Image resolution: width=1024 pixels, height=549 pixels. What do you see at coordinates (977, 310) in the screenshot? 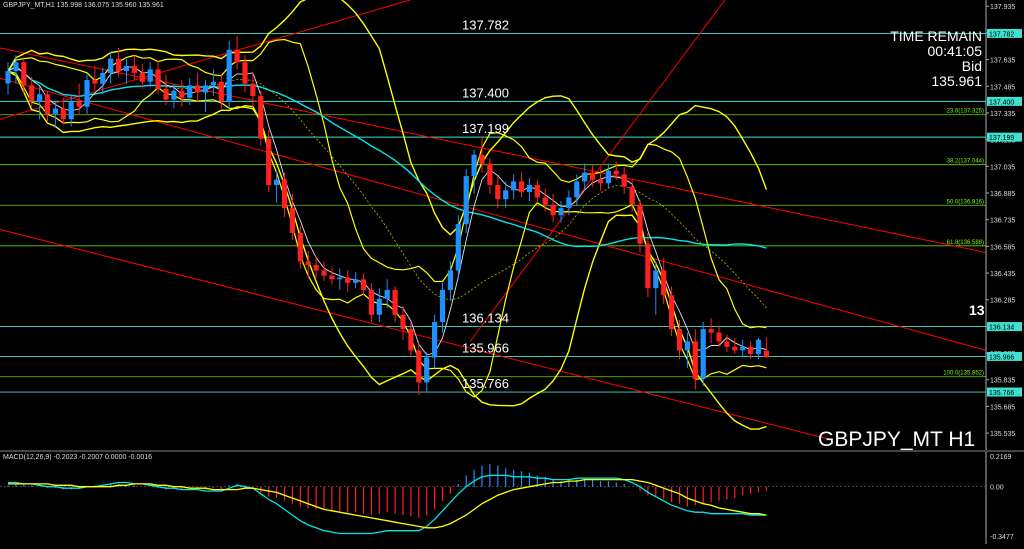
I see `side-number-label: 13` at bounding box center [977, 310].